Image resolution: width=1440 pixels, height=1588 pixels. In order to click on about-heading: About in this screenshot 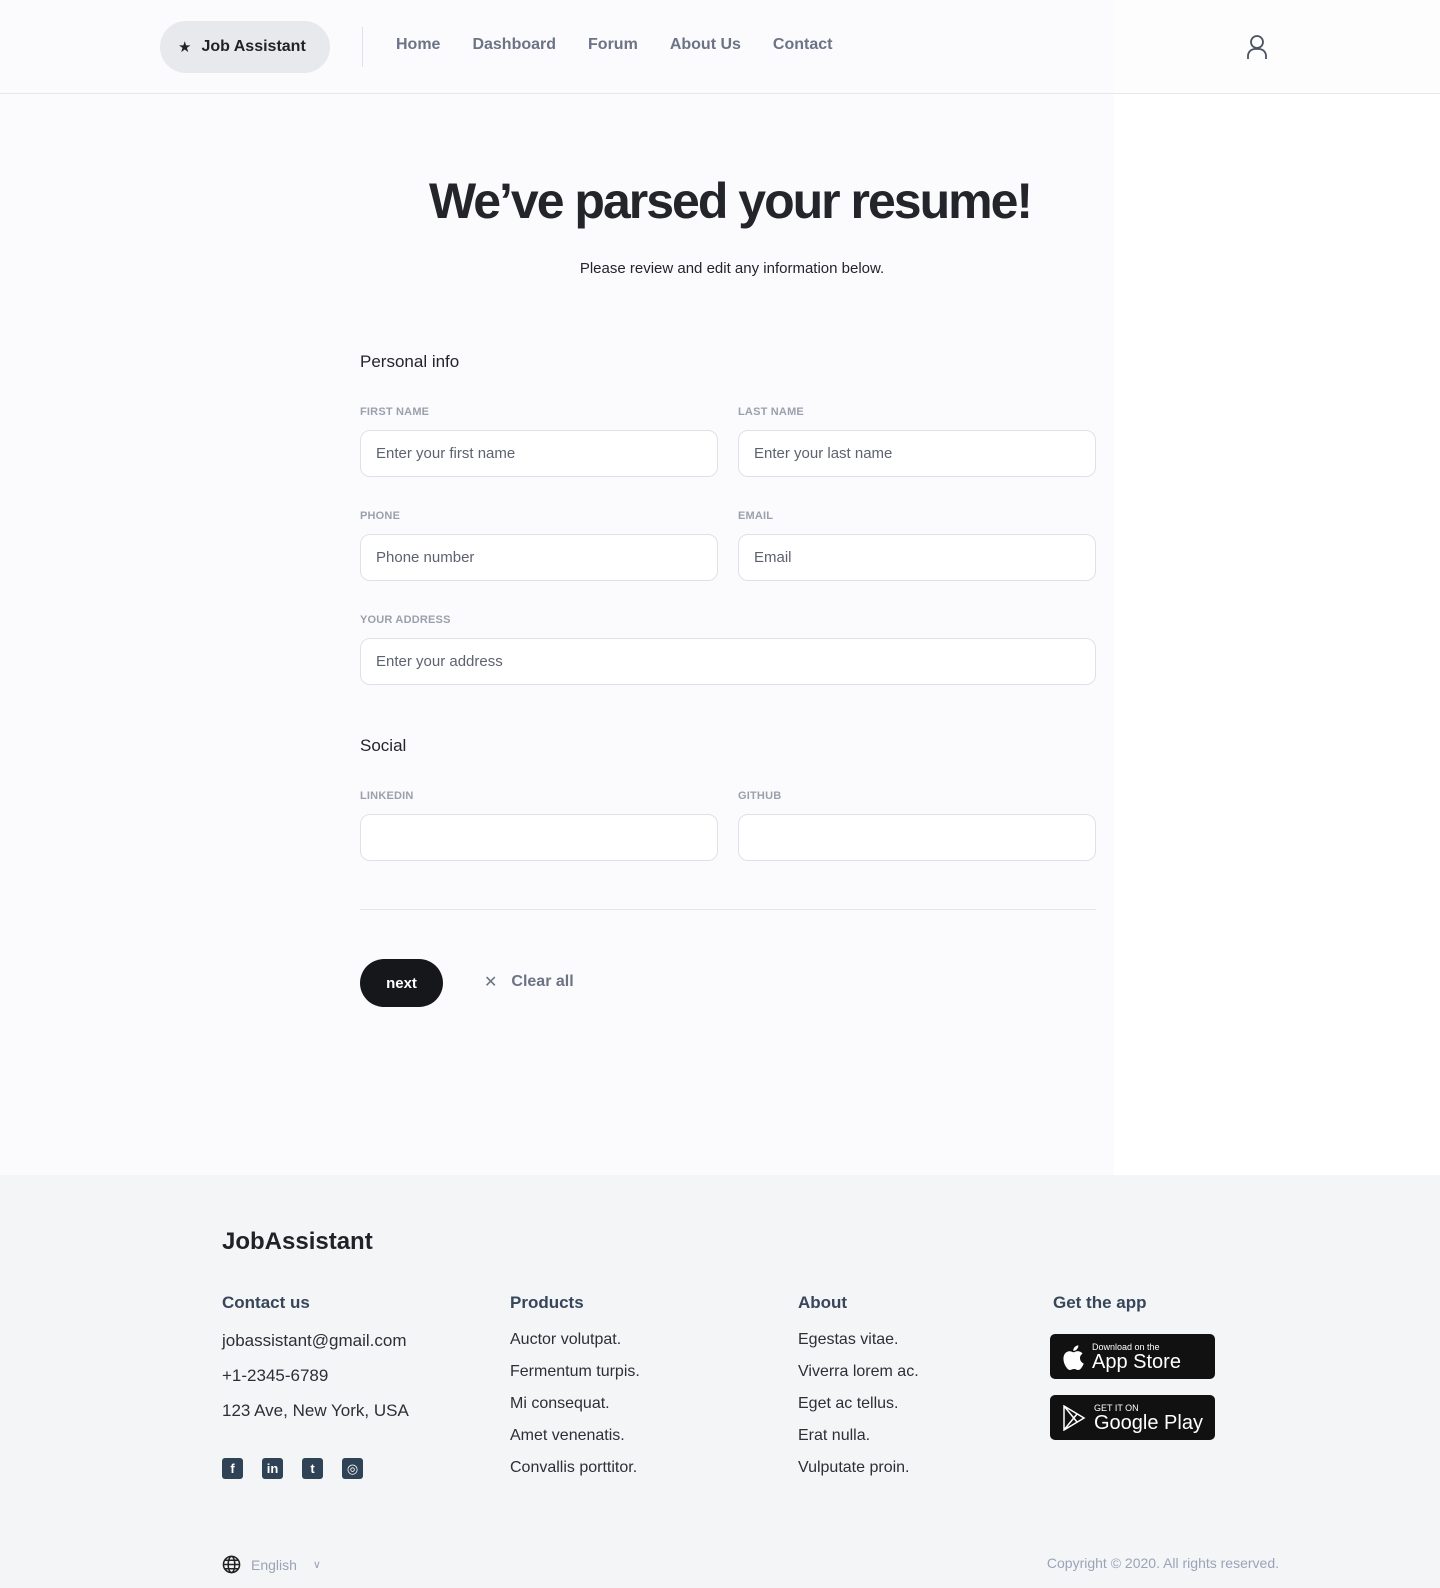, I will do `click(823, 1302)`.